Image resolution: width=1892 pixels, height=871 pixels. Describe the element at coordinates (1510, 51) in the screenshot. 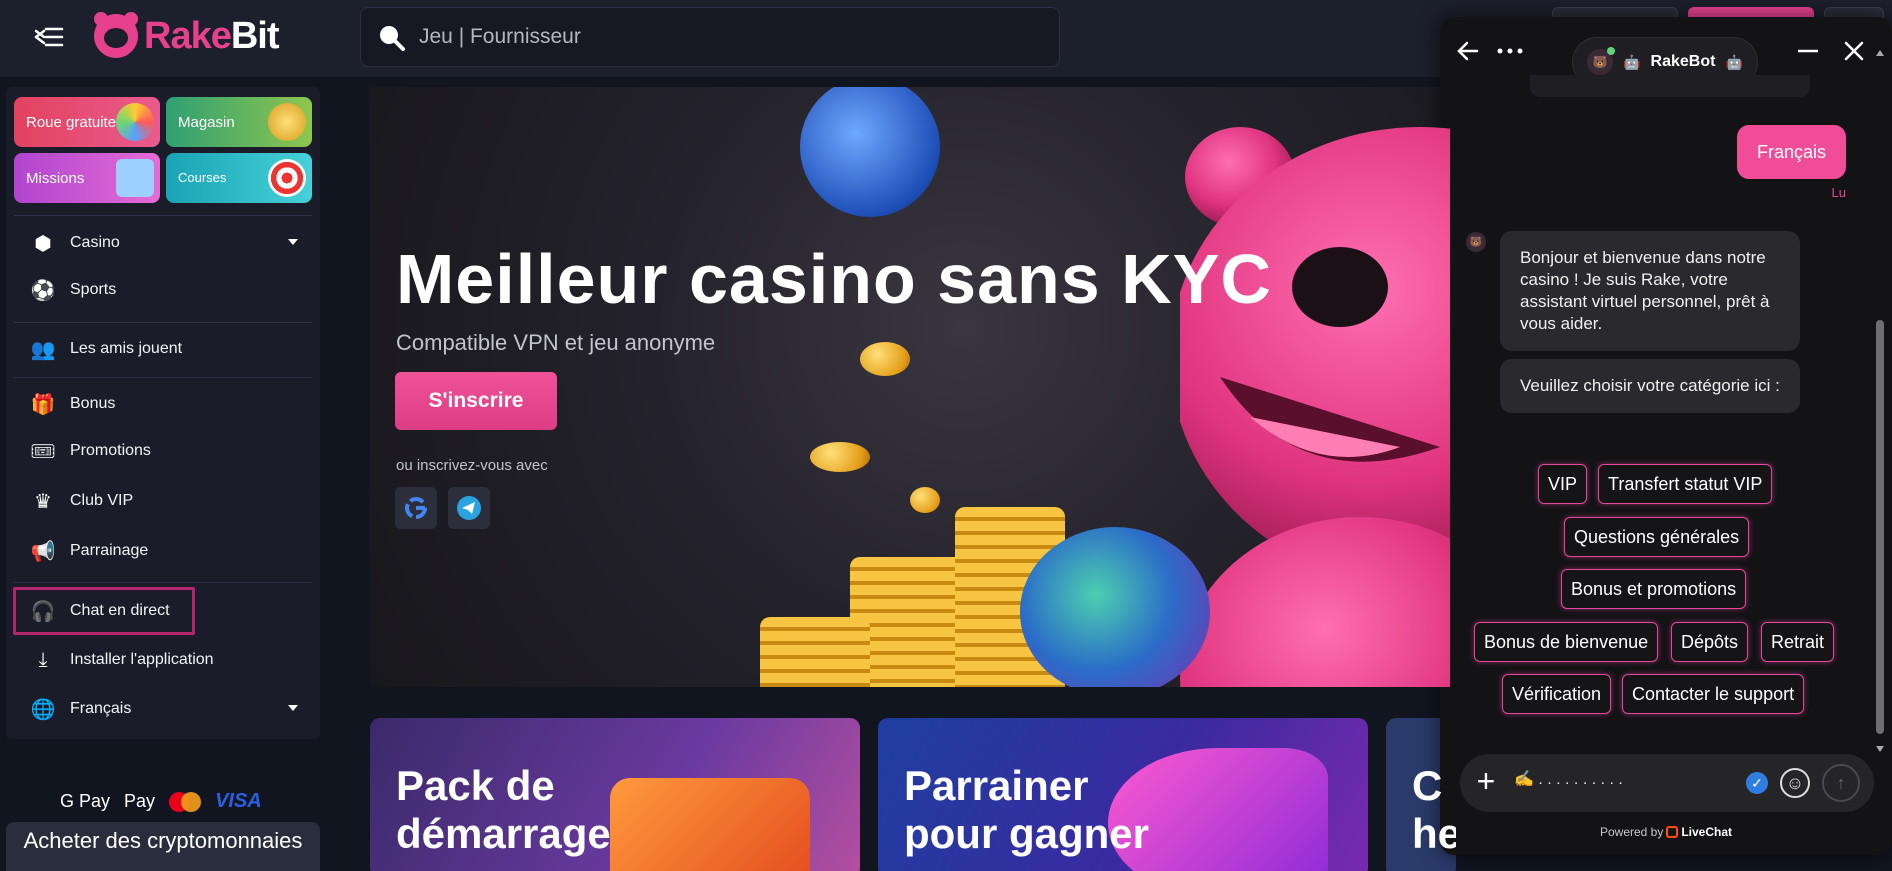

I see `more-options-icon` at that location.